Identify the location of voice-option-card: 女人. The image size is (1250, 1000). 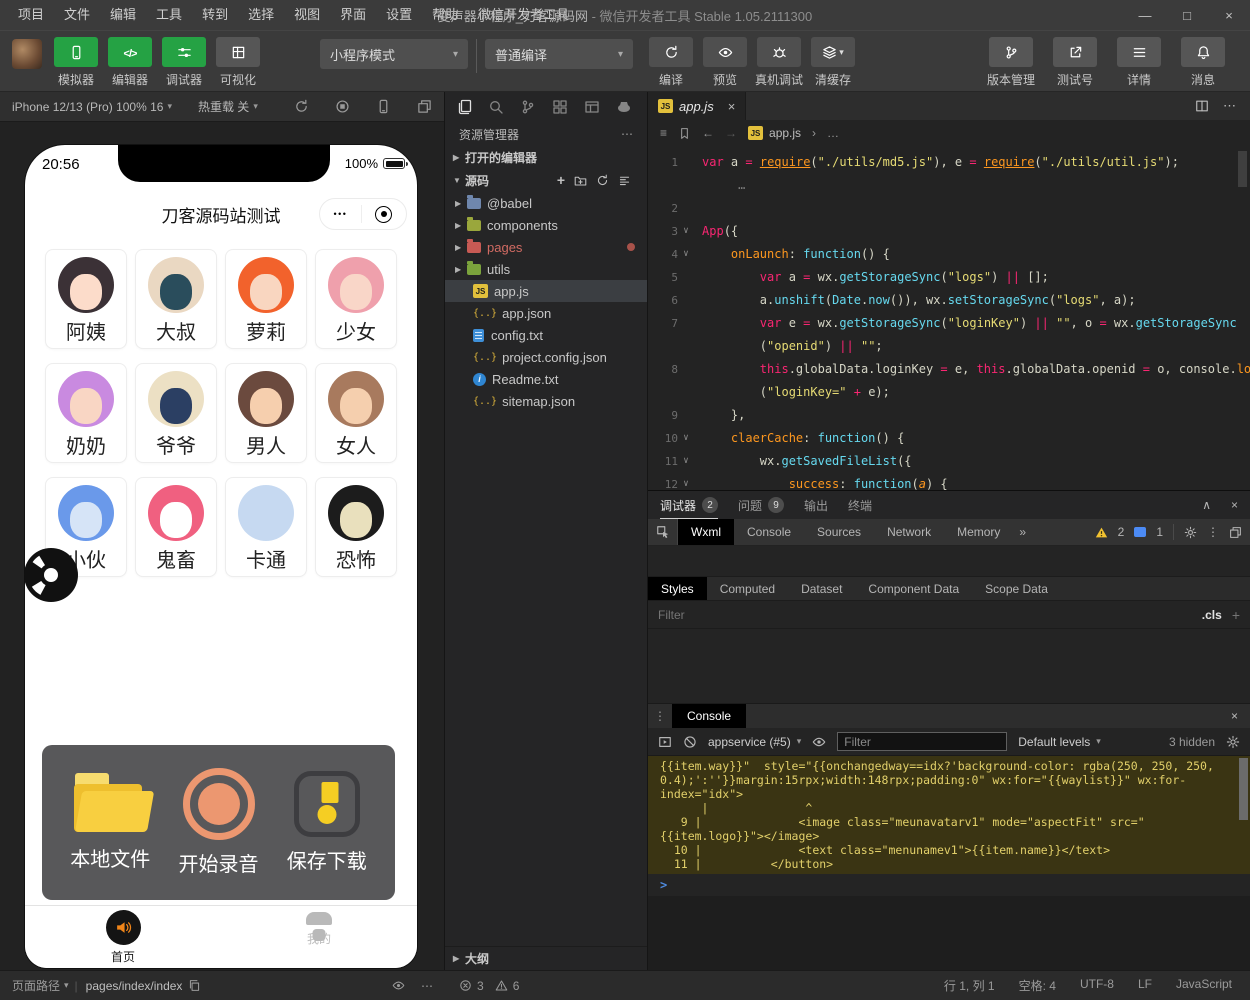
(356, 413).